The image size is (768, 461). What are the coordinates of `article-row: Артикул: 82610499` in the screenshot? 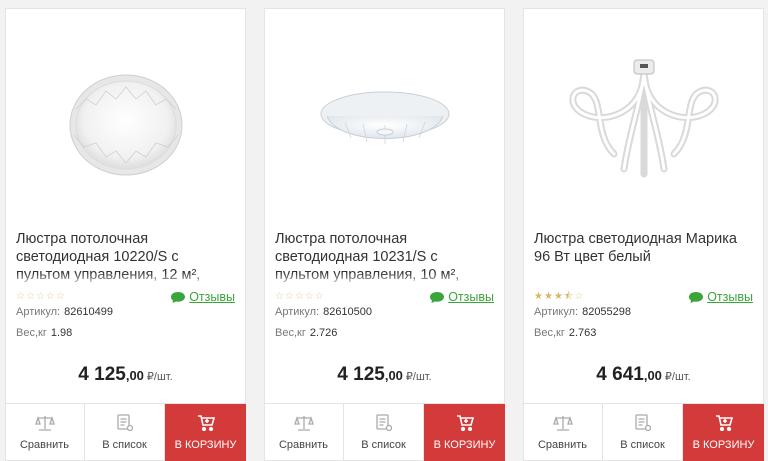 It's located at (65, 312).